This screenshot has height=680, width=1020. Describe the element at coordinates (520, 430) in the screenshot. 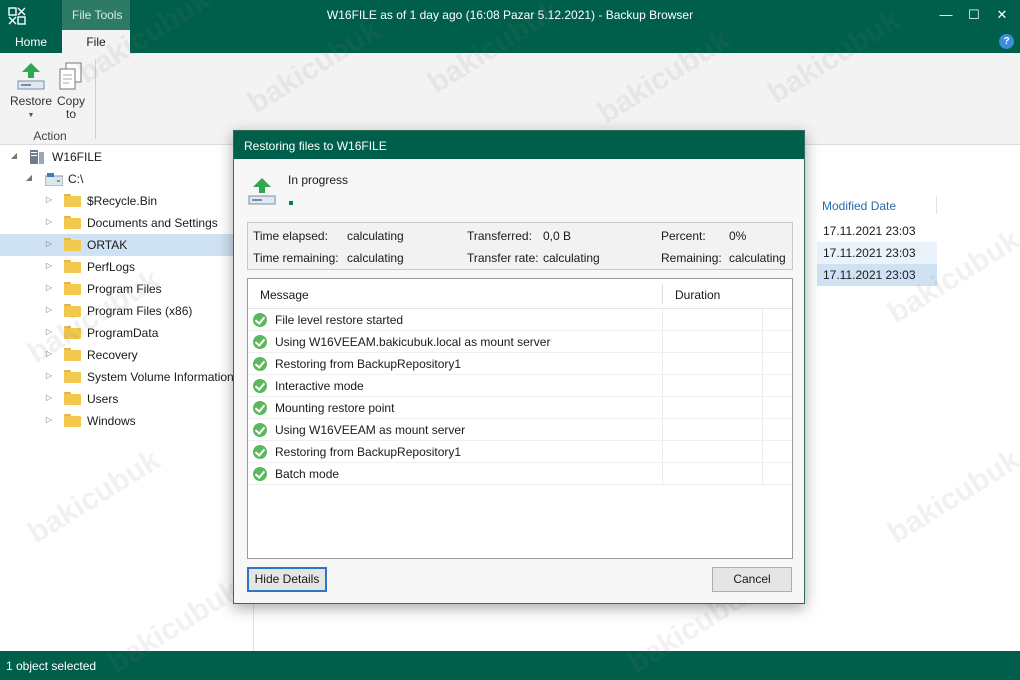

I see `grid-row: Using W16VEEAM as mount server` at that location.